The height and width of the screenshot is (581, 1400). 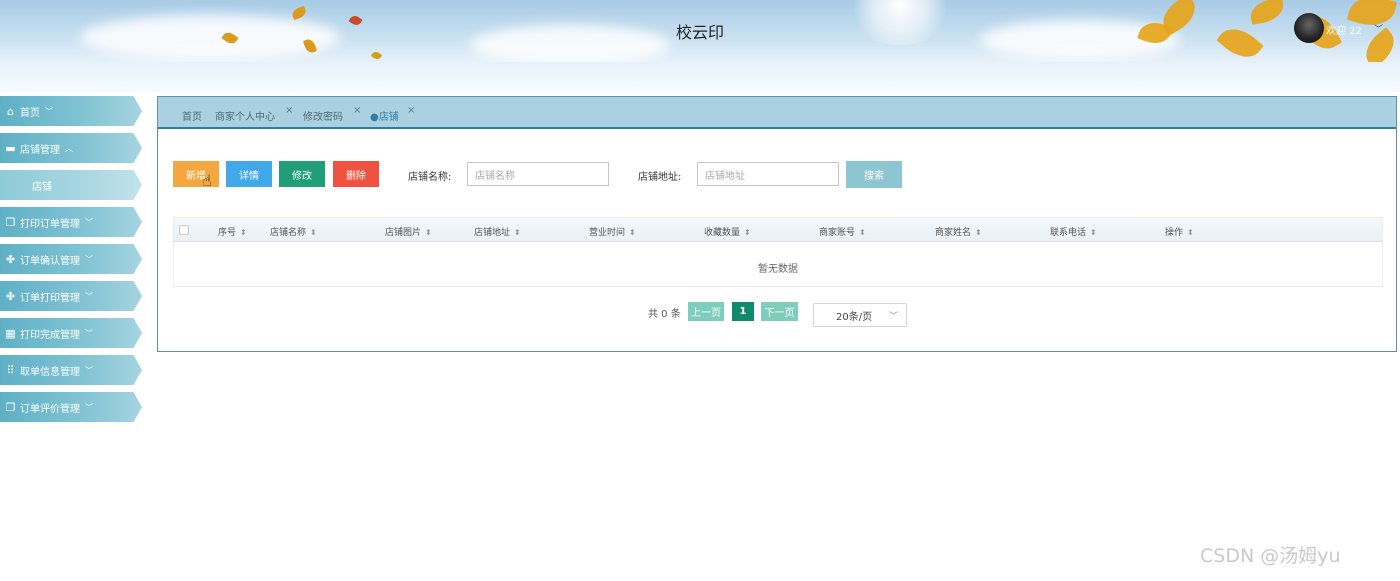 What do you see at coordinates (227, 233) in the screenshot?
I see `column-header-label: 序号` at bounding box center [227, 233].